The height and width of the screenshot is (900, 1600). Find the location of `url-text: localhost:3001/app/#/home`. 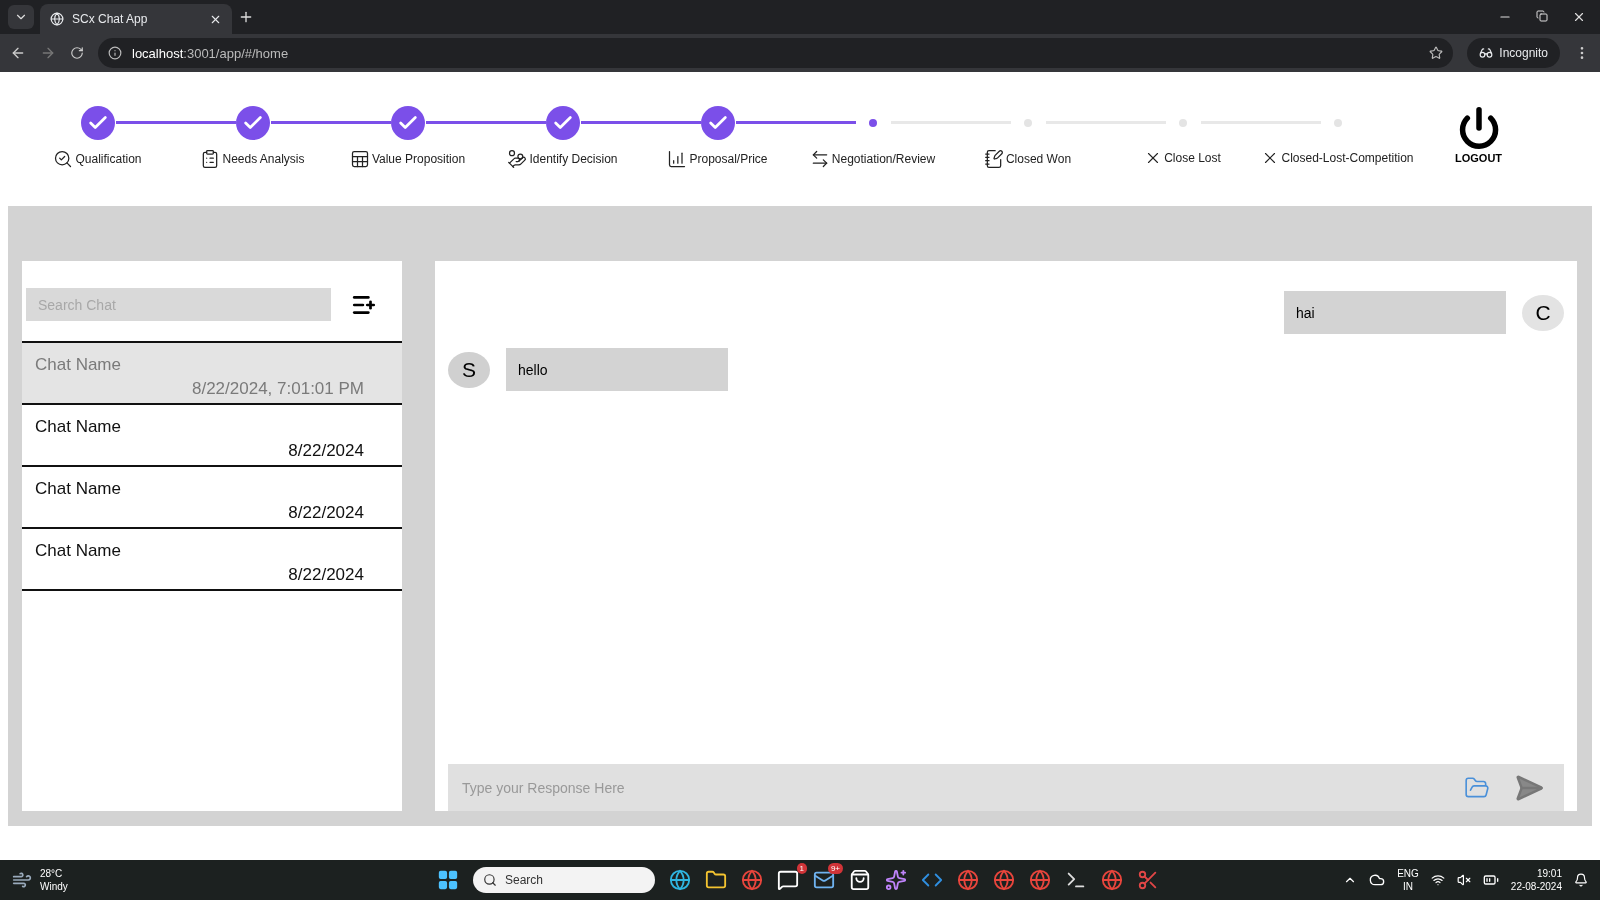

url-text: localhost:3001/app/#/home is located at coordinates (210, 53).